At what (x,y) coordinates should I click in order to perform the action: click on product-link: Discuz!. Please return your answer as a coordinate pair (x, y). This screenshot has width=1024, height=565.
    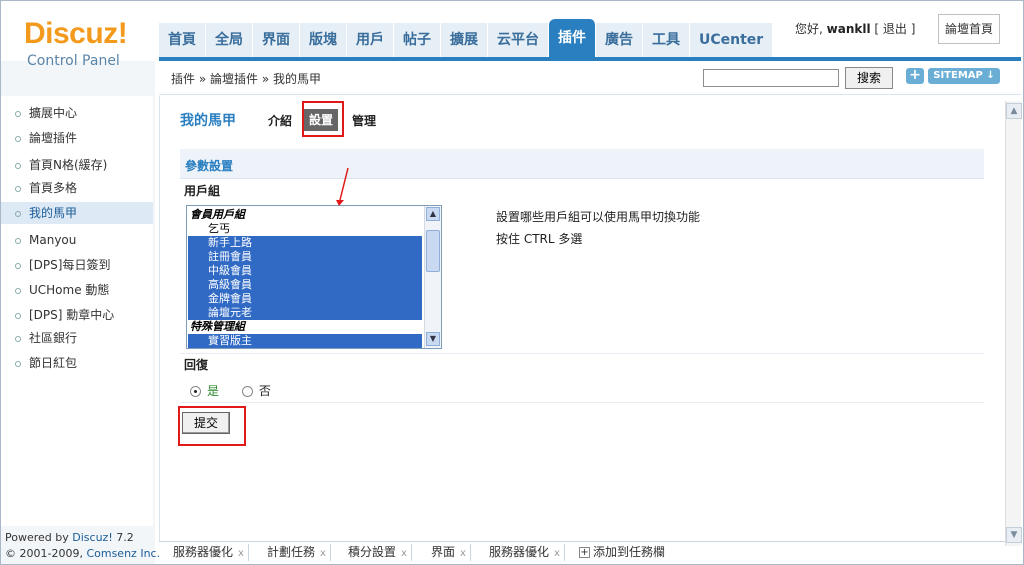
    Looking at the image, I should click on (92, 537).